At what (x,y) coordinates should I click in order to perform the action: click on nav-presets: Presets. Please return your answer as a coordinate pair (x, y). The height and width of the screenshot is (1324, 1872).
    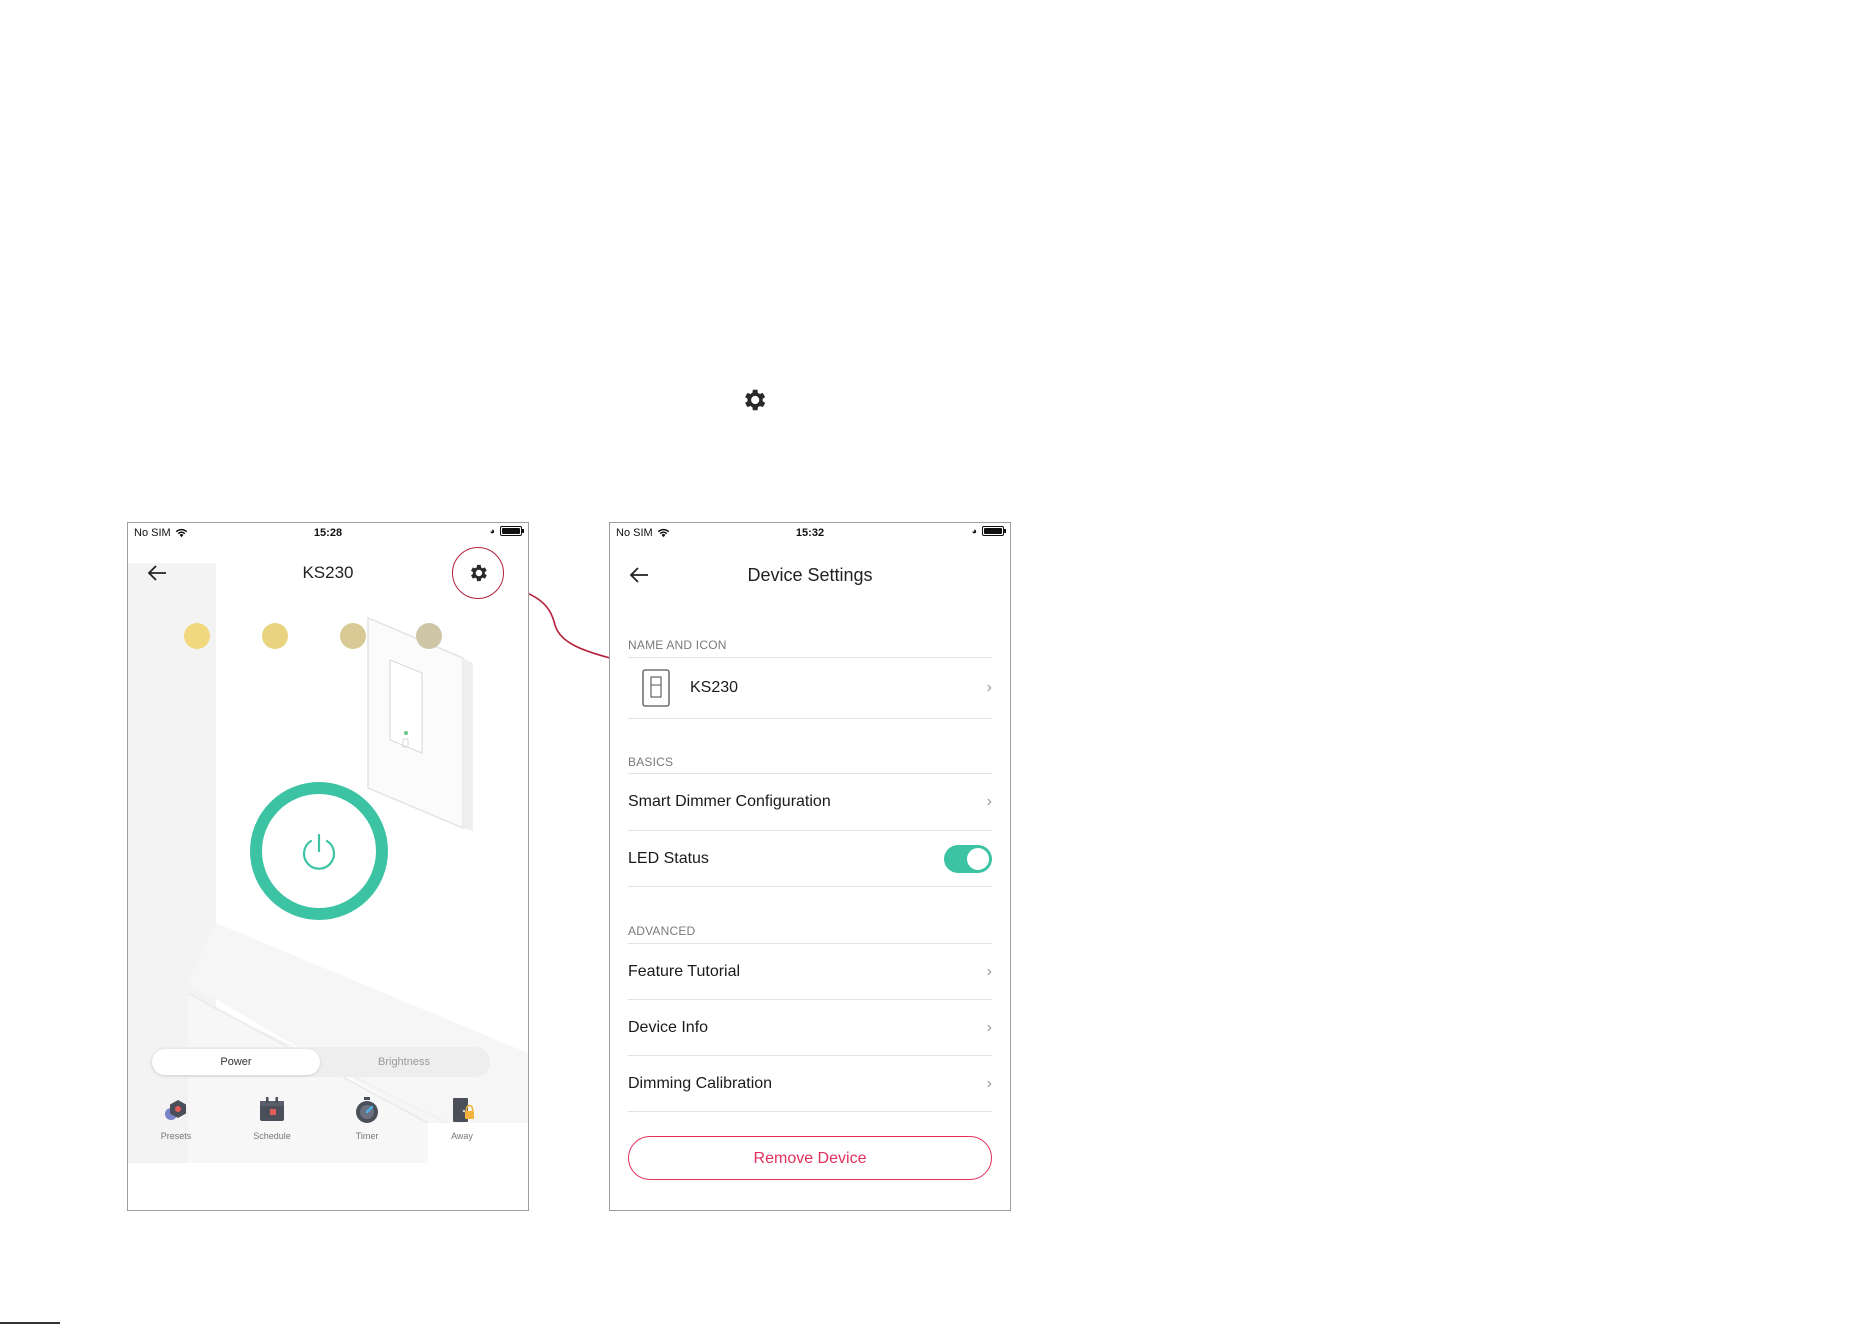
    Looking at the image, I should click on (176, 1118).